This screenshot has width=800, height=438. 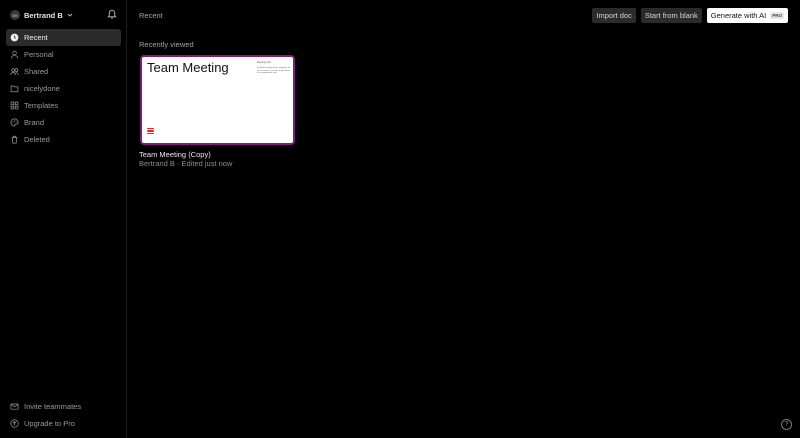 I want to click on person-icon, so click(x=14, y=54).